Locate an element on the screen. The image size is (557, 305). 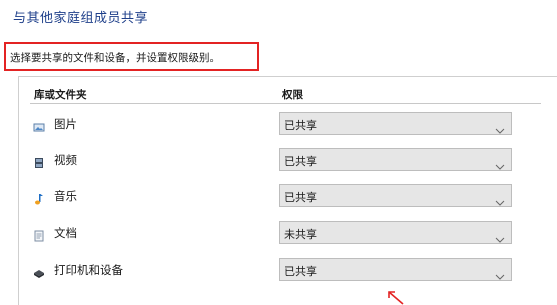
music-icon is located at coordinates (39, 197).